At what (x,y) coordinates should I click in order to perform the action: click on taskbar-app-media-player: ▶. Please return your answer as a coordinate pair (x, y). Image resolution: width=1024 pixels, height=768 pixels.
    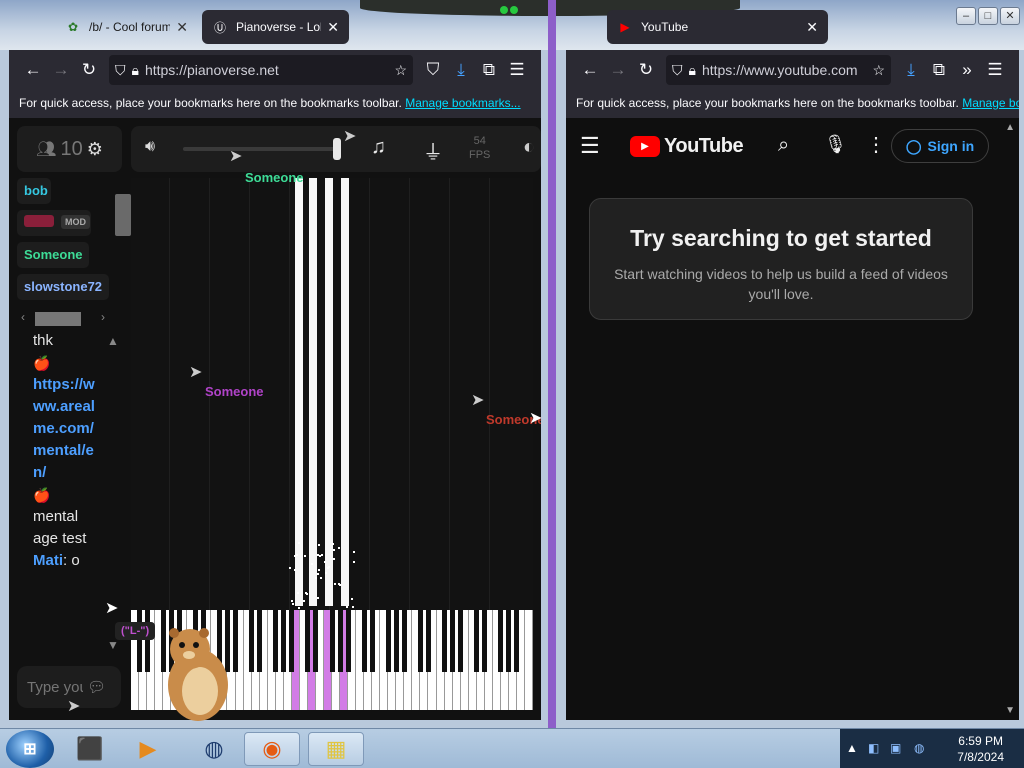
    Looking at the image, I should click on (148, 749).